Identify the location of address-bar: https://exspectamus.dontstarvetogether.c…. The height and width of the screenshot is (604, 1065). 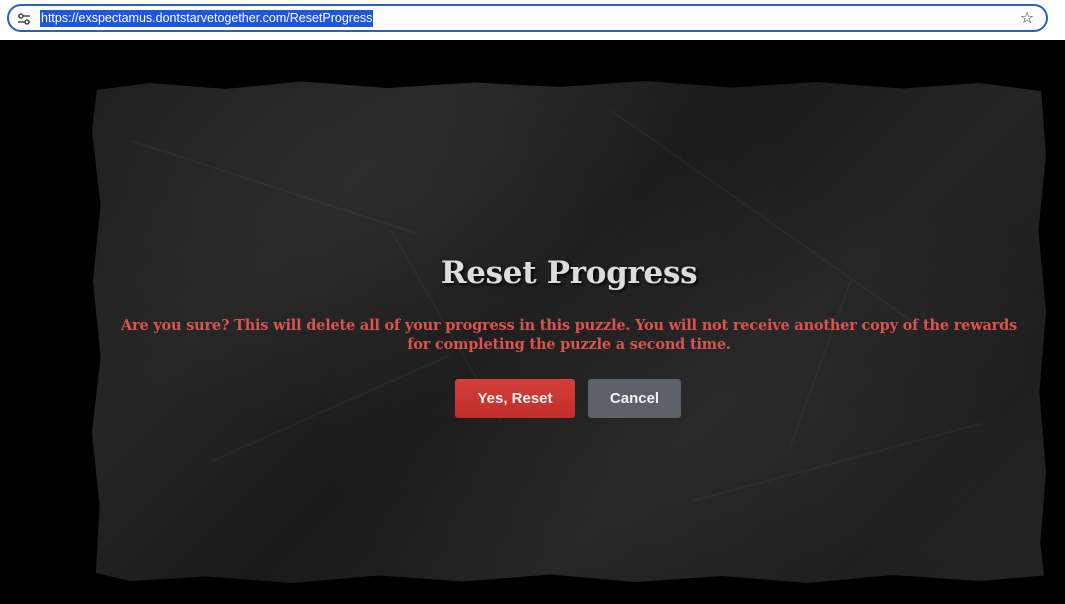
(527, 18).